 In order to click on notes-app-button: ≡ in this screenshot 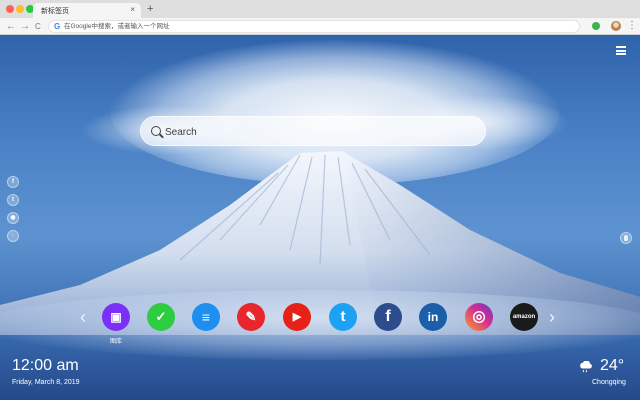, I will do `click(206, 317)`.